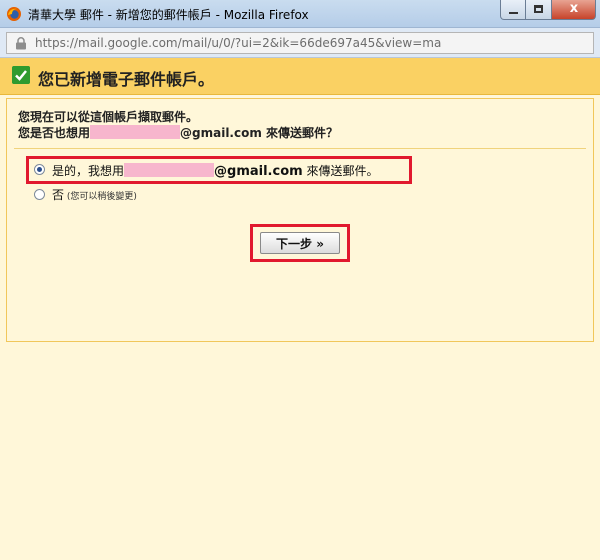 Image resolution: width=600 pixels, height=560 pixels. What do you see at coordinates (513, 13) in the screenshot?
I see `minimize-icon` at bounding box center [513, 13].